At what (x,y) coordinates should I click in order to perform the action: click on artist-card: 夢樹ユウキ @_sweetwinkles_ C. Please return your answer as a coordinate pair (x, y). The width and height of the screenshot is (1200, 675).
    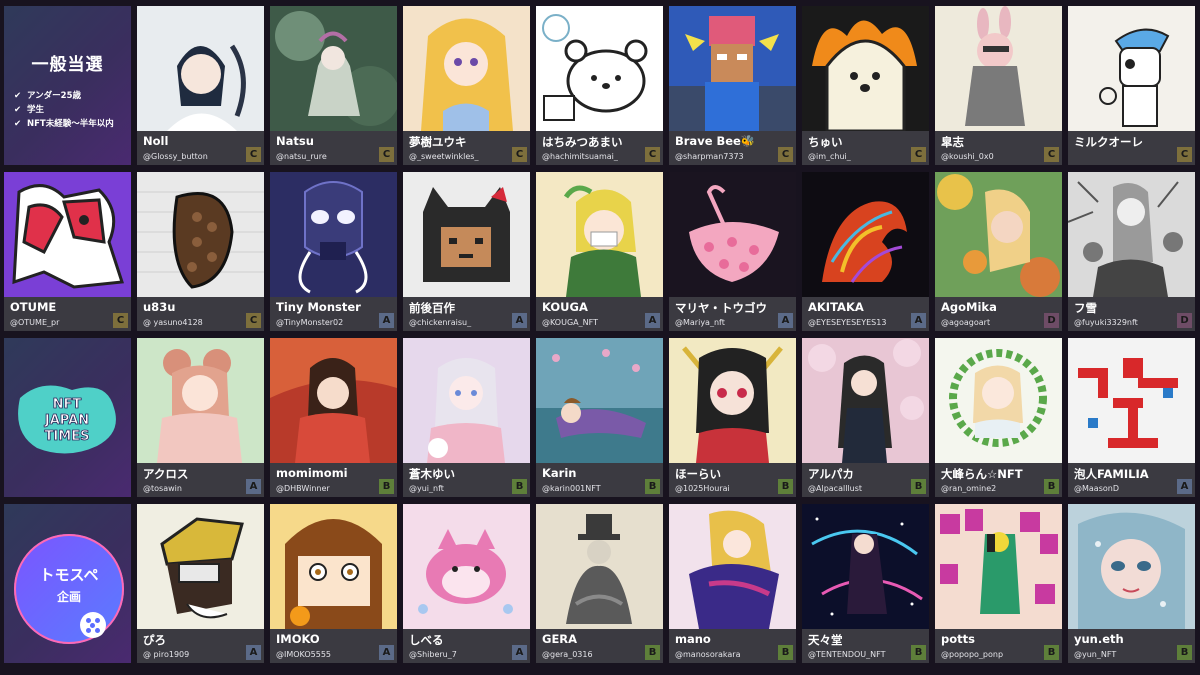
    Looking at the image, I should click on (466, 85).